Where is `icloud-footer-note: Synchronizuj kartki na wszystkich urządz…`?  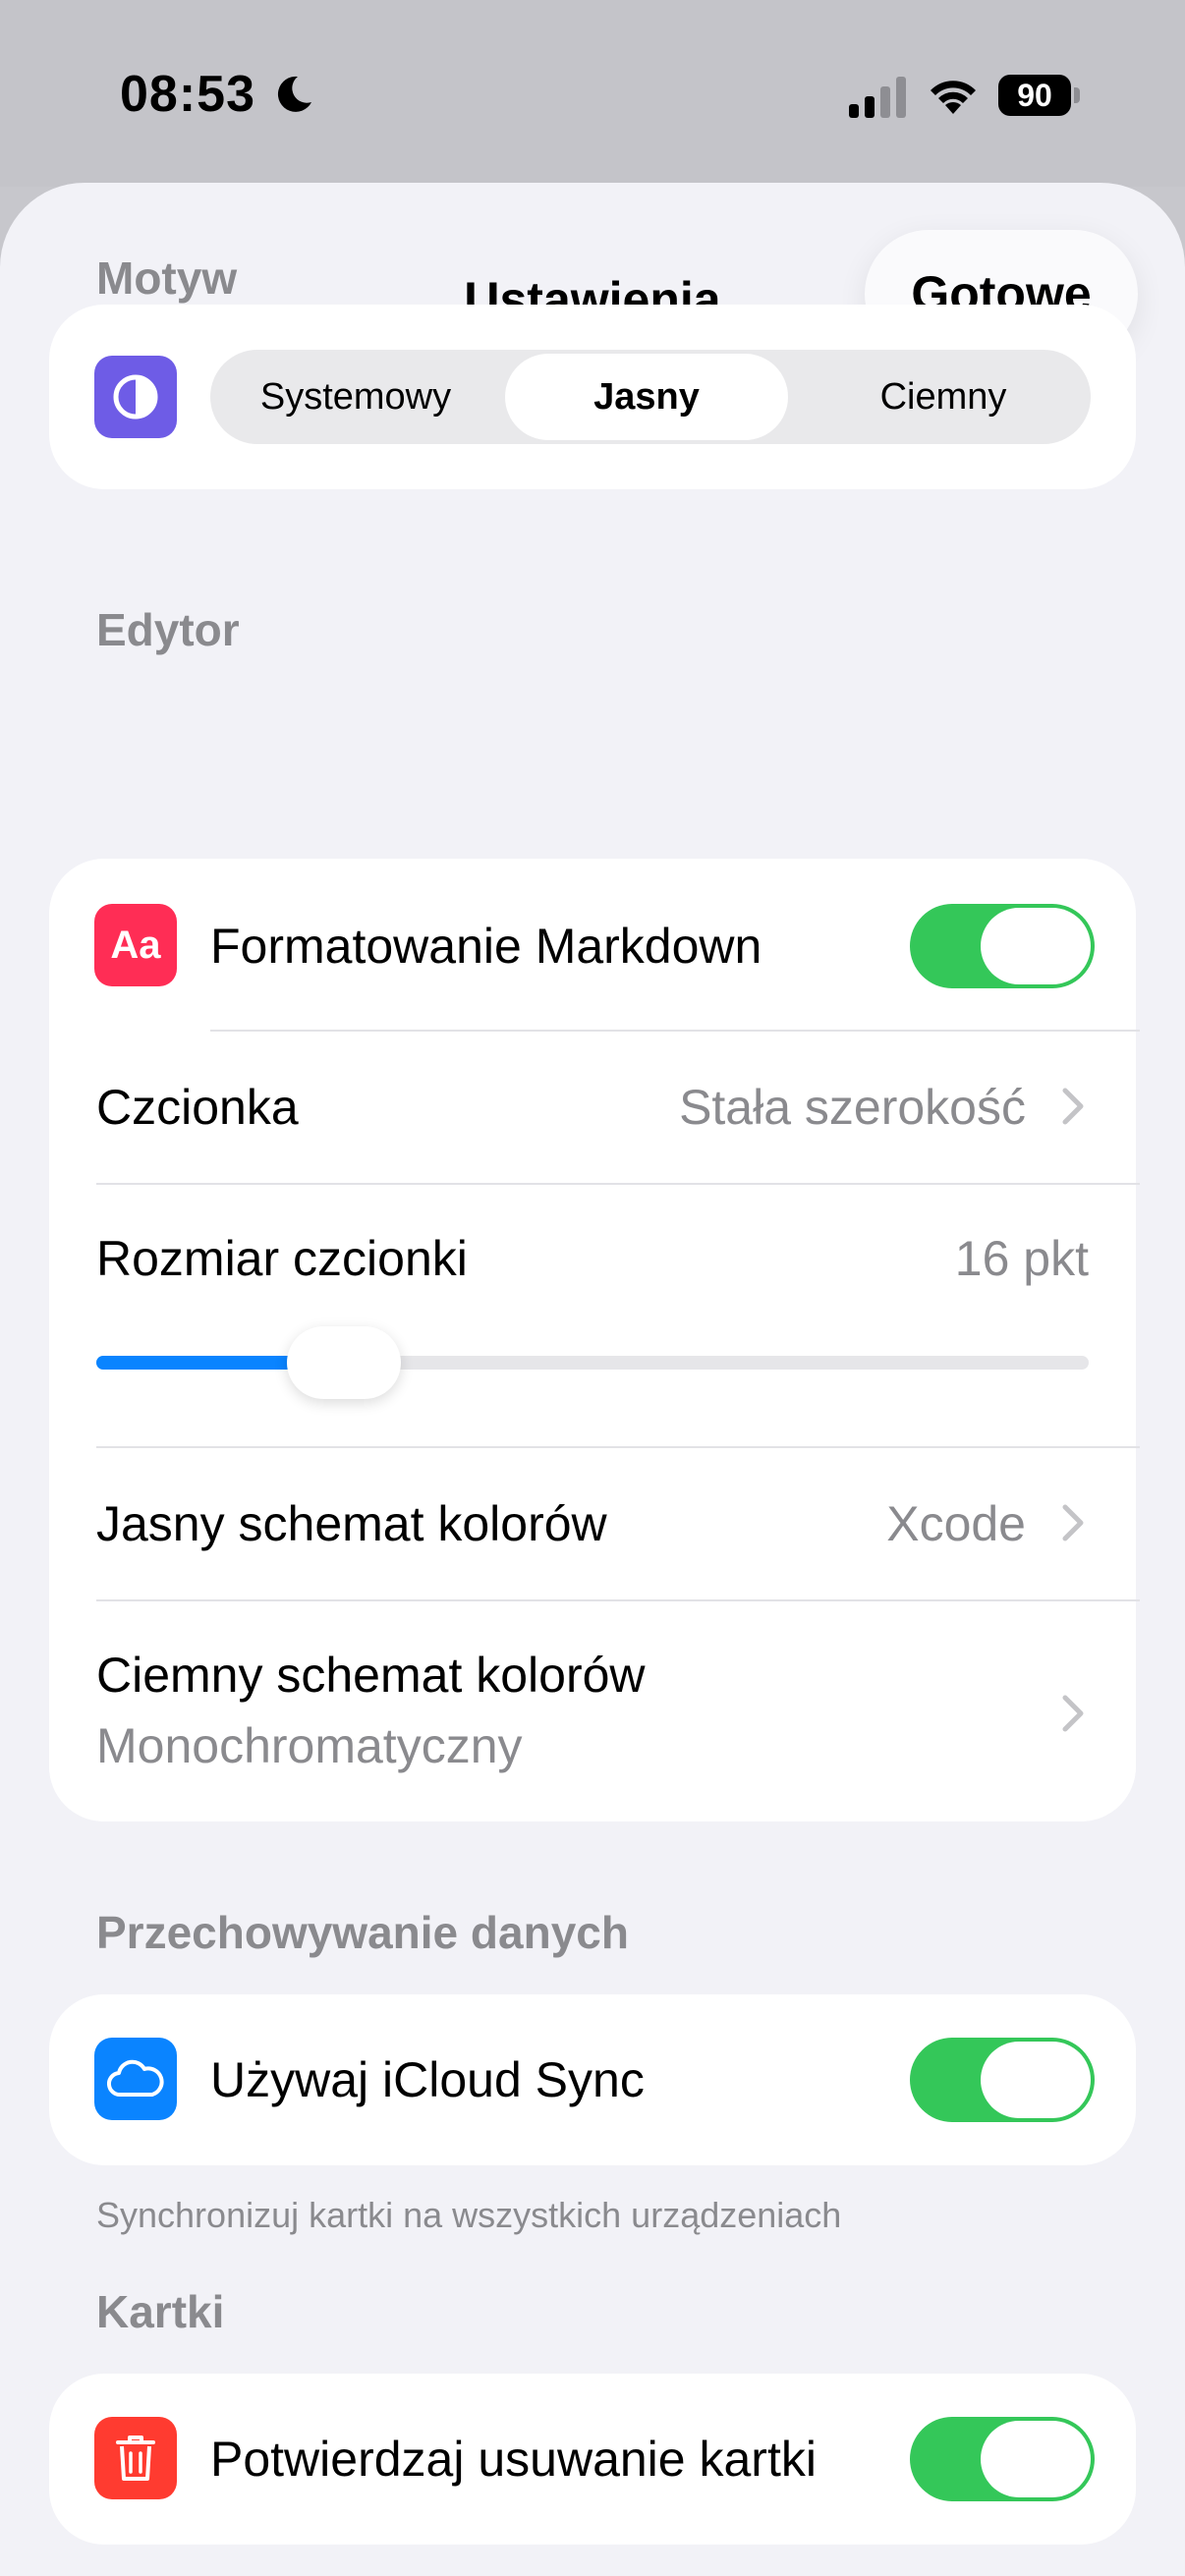
icloud-footer-note: Synchronizuj kartki na wszystkich urządz… is located at coordinates (469, 2215).